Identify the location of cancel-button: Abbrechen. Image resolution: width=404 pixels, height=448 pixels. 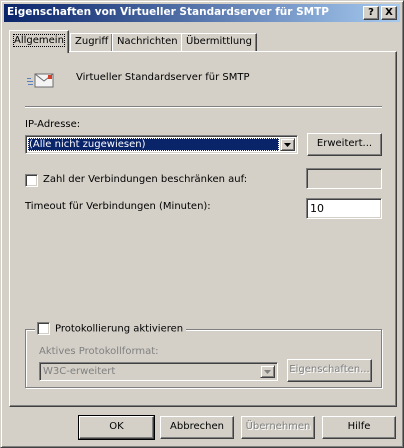
(197, 427).